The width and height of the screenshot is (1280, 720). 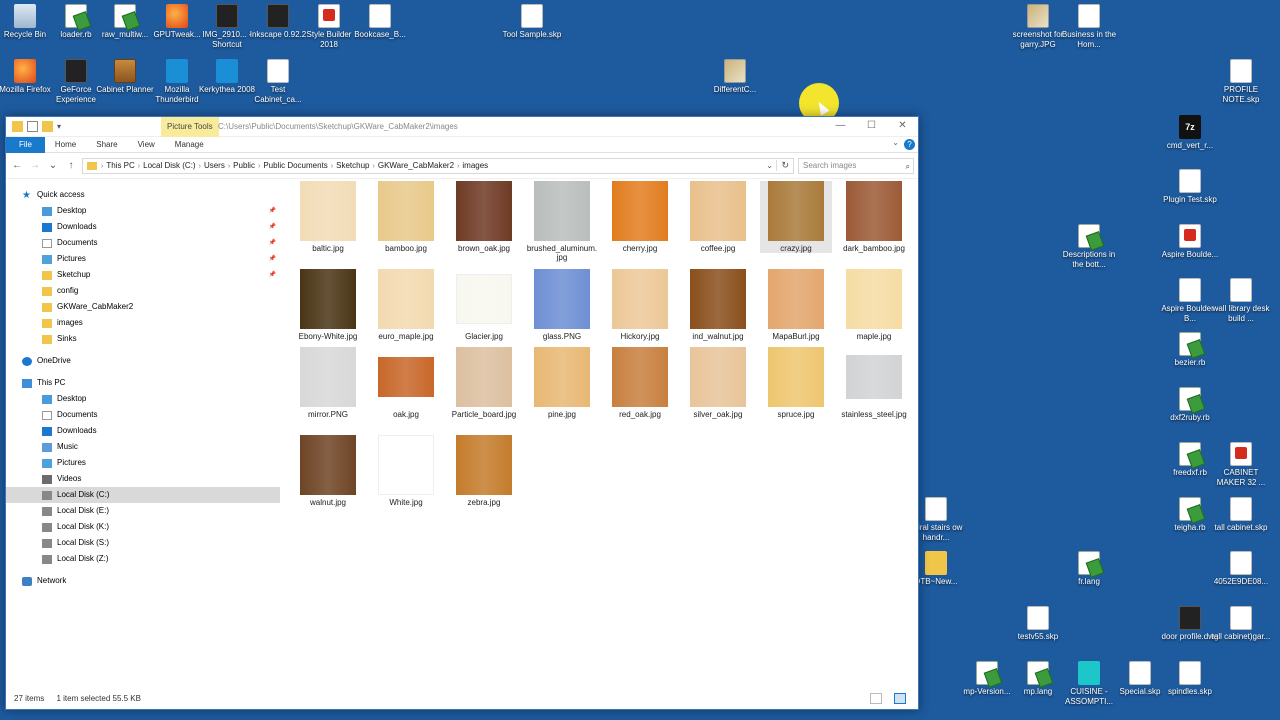 I want to click on file-hickory-jpg: Hickory.jpg, so click(x=640, y=305).